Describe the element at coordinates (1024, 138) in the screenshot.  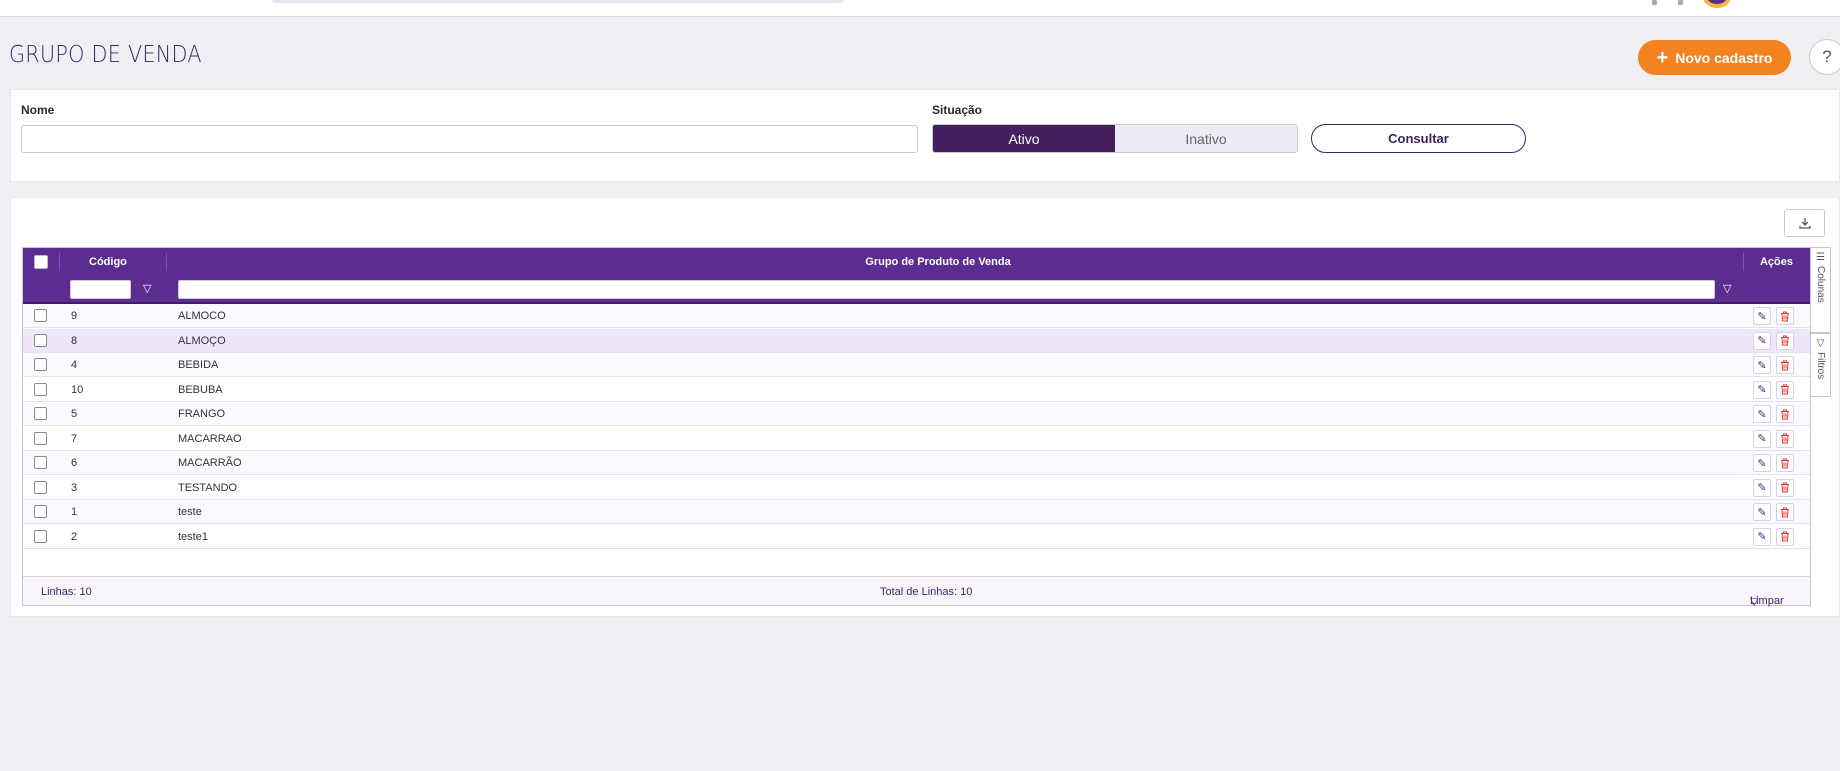
I see `situation-option-ativo: Ativo` at that location.